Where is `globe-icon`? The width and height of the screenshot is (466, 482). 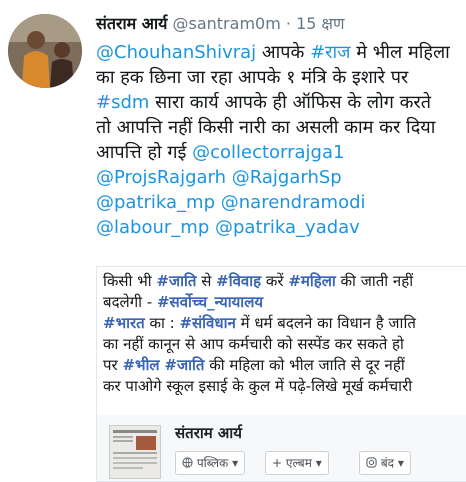 globe-icon is located at coordinates (187, 462).